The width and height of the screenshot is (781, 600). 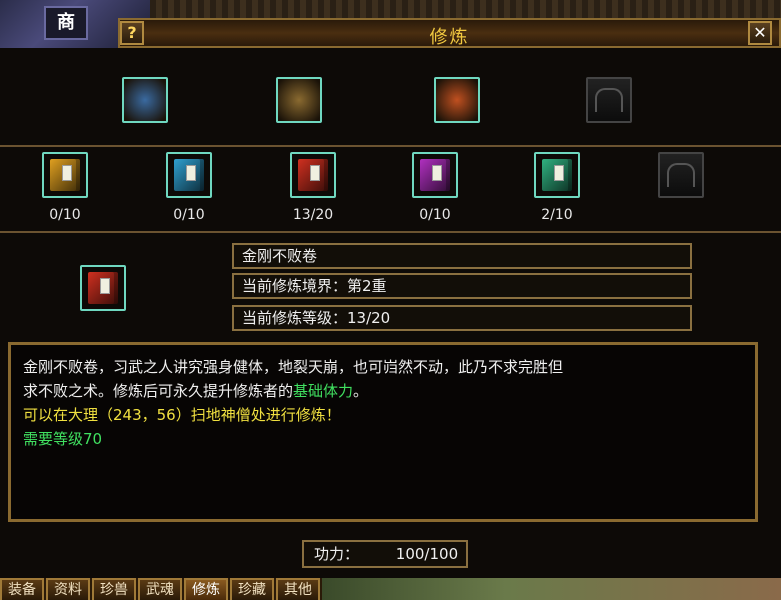 What do you see at coordinates (337, 554) in the screenshot?
I see `power-label: 功力：` at bounding box center [337, 554].